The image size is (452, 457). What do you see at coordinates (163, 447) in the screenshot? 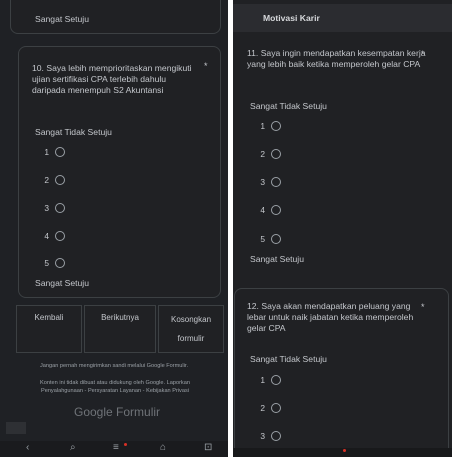
I see `home-icon: ⌂` at bounding box center [163, 447].